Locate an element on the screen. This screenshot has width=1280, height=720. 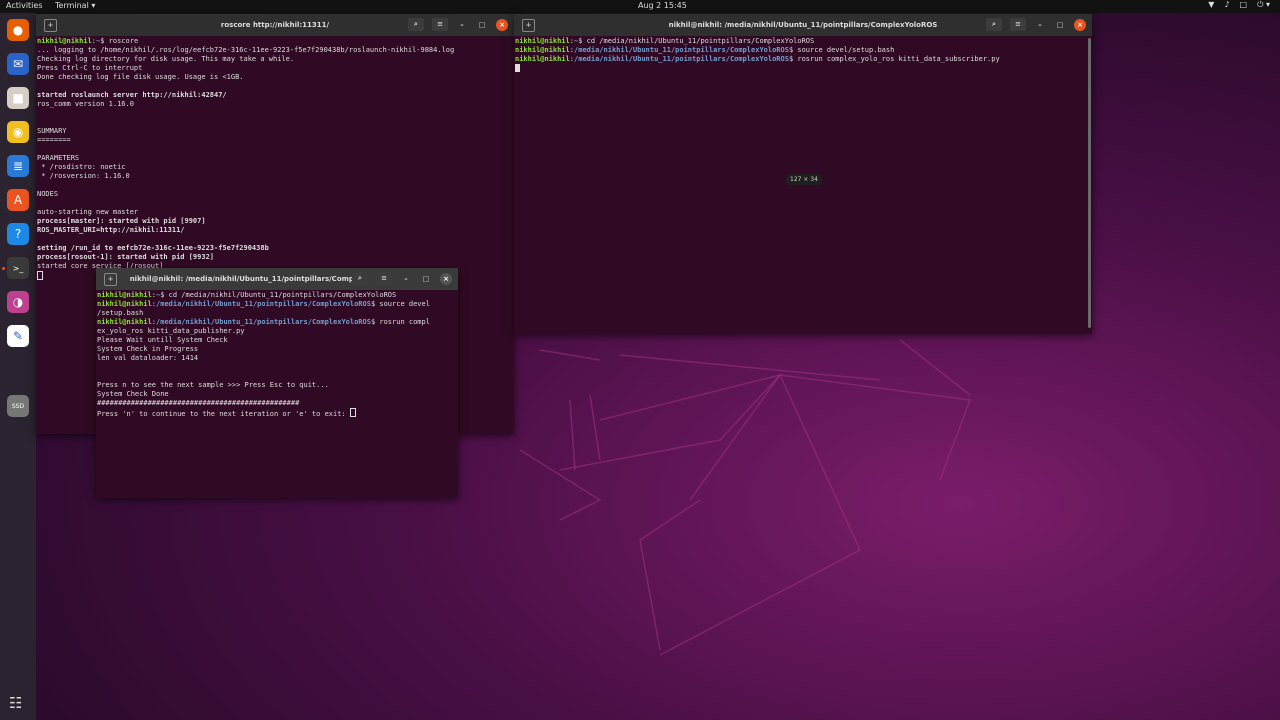
dock-thunderbird: ✉ is located at coordinates (18, 64).